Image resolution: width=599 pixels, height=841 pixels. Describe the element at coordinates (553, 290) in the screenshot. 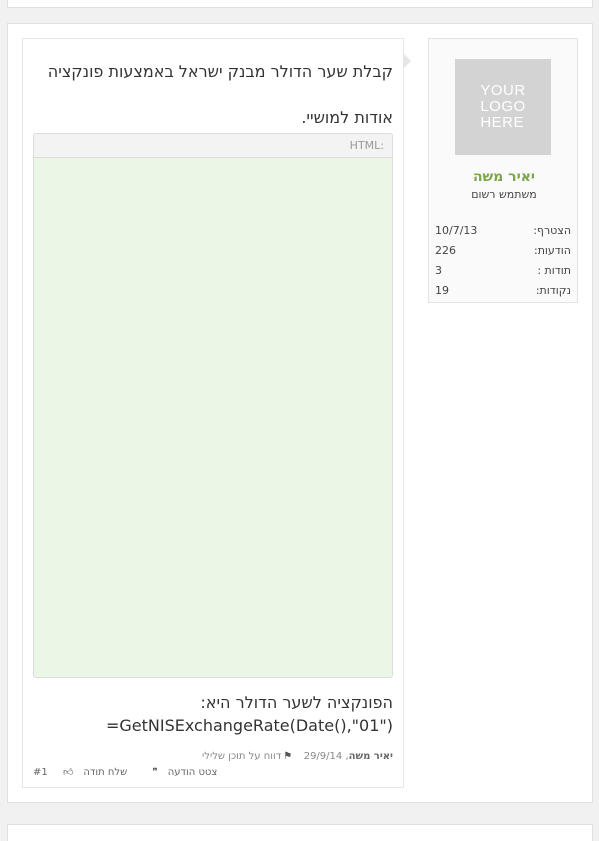

I see `stat-label: נקודות:` at that location.